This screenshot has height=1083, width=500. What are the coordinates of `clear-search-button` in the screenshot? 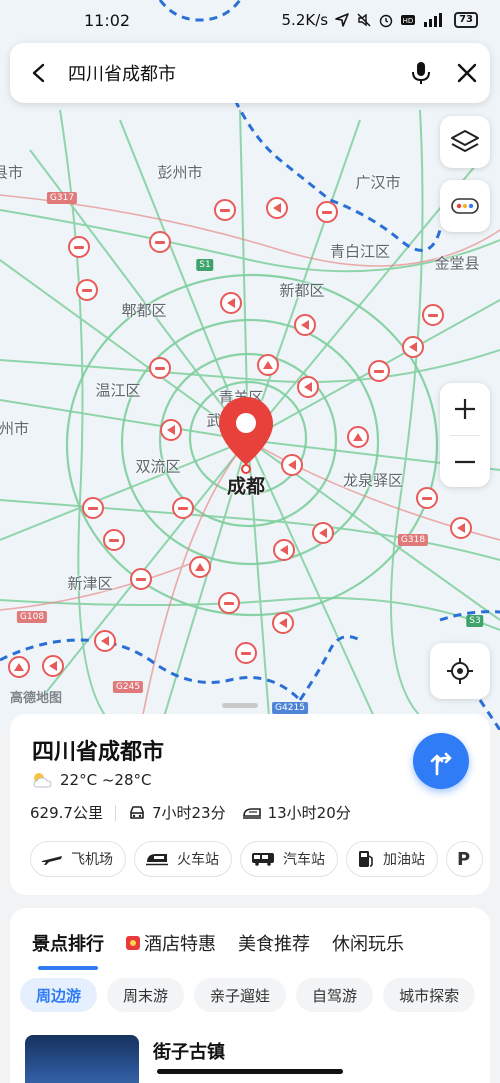 It's located at (467, 73).